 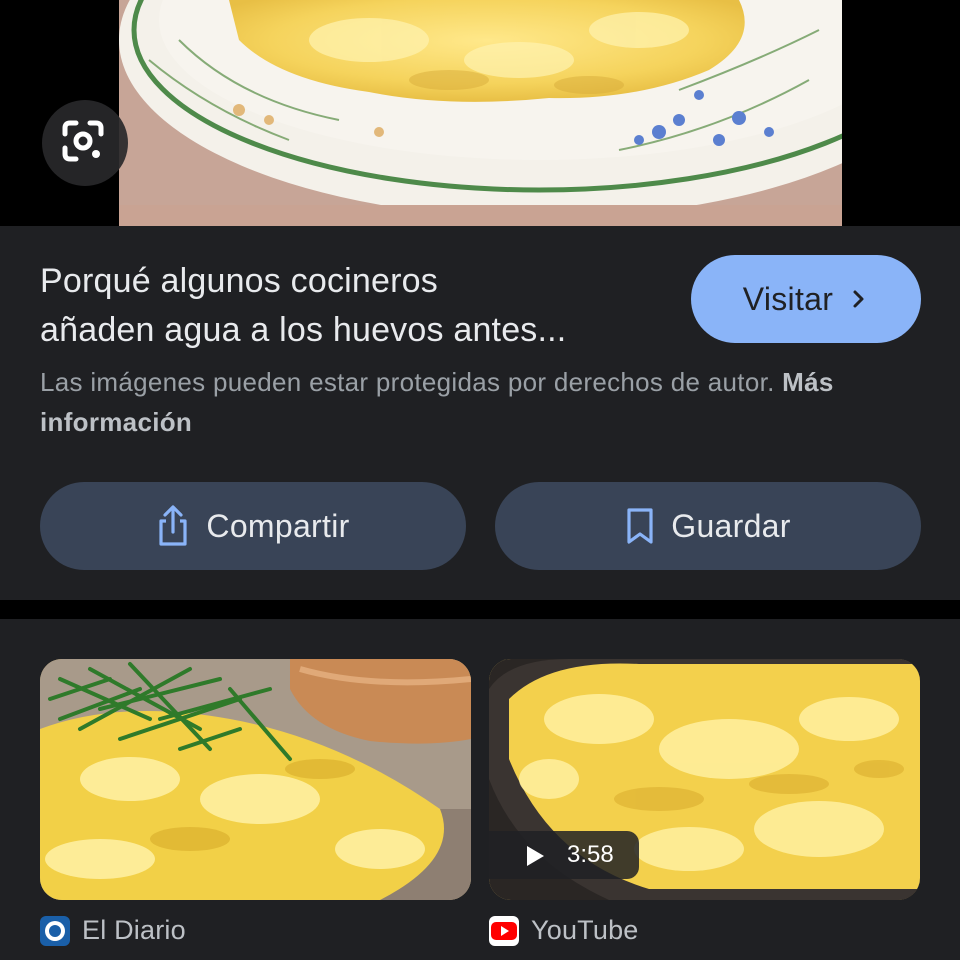 I want to click on el-diario-logo-icon, so click(x=55, y=930).